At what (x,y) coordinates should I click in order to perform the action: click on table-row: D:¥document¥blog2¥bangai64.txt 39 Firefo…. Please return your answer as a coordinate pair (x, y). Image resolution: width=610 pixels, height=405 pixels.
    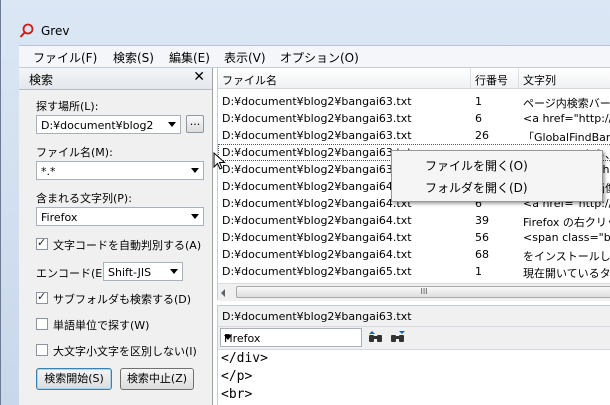
    Looking at the image, I should click on (414, 220).